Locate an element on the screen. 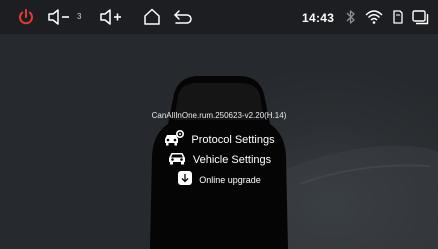 The height and width of the screenshot is (249, 438). car-icon is located at coordinates (177, 160).